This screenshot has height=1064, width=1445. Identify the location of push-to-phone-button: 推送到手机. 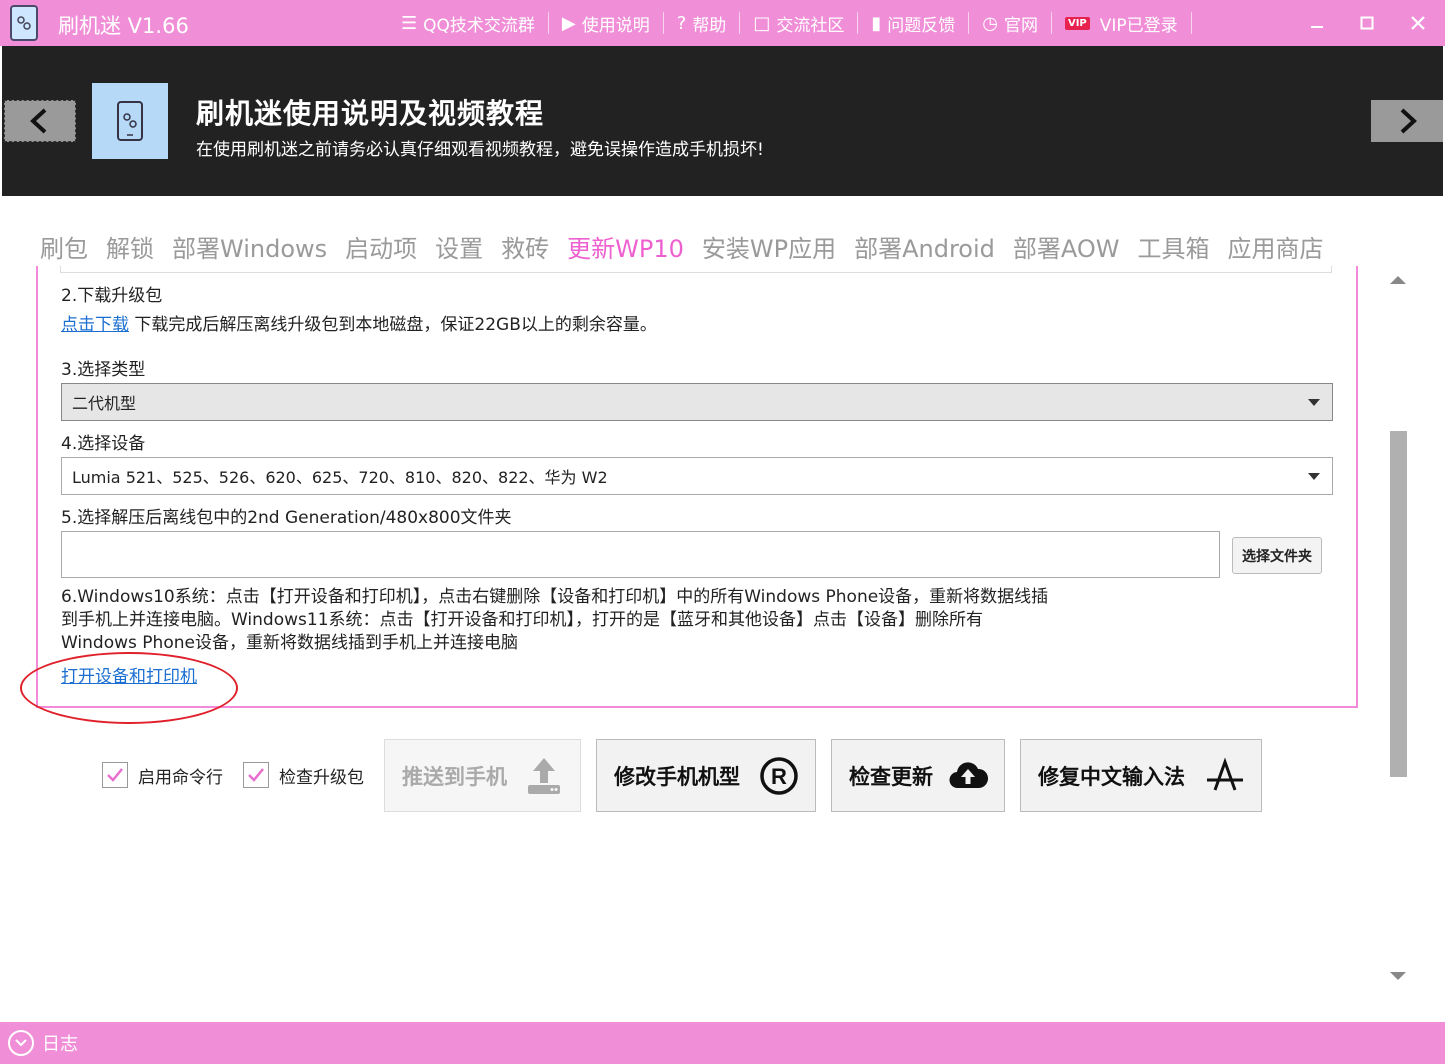
(482, 775).